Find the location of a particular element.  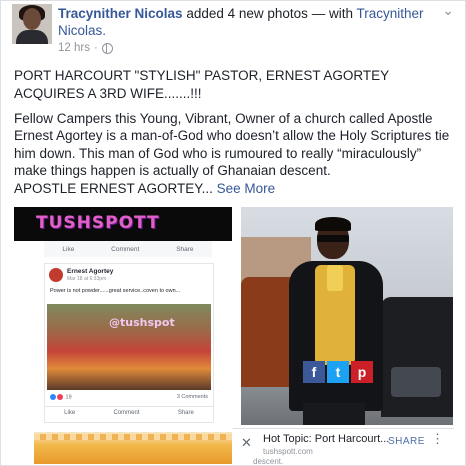

sunglasses is located at coordinates (333, 238).